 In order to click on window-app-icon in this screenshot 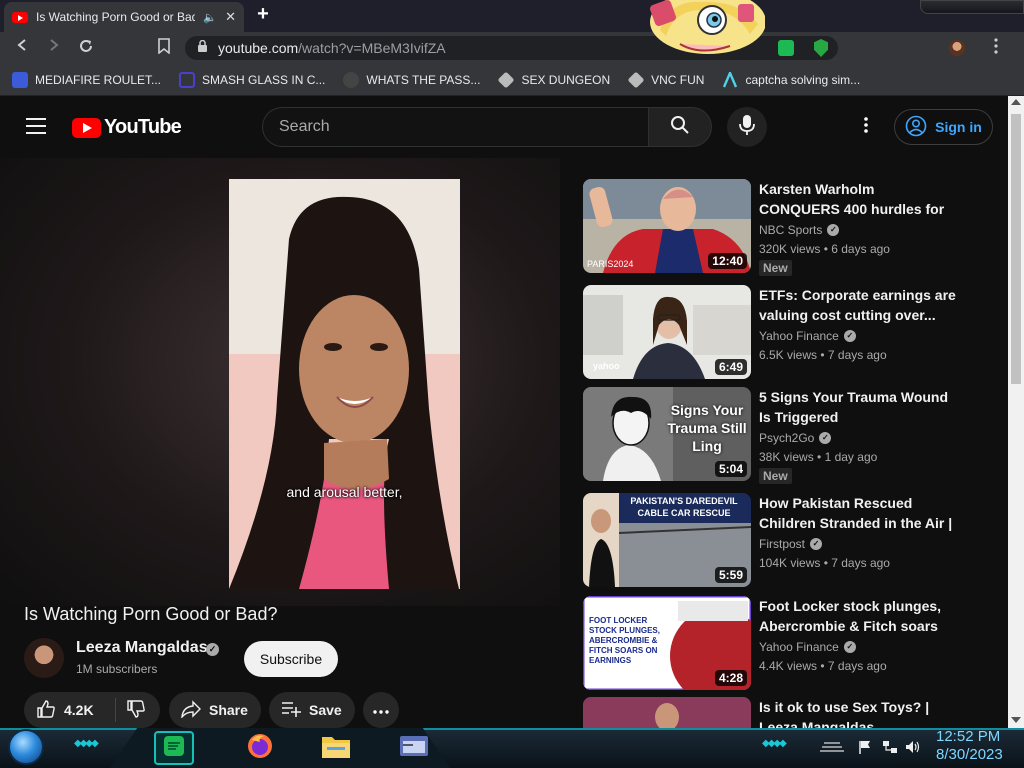, I will do `click(414, 748)`.